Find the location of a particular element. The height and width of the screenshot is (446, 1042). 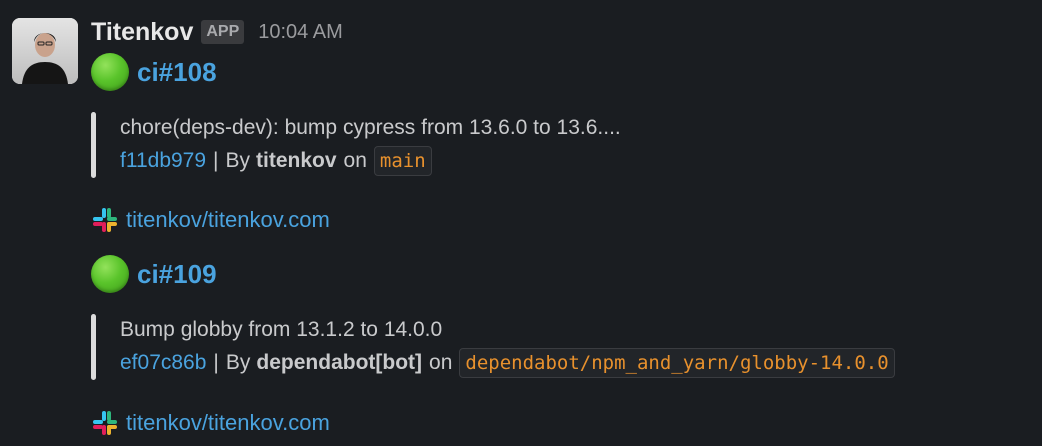

build-link: ci#108 is located at coordinates (177, 72).